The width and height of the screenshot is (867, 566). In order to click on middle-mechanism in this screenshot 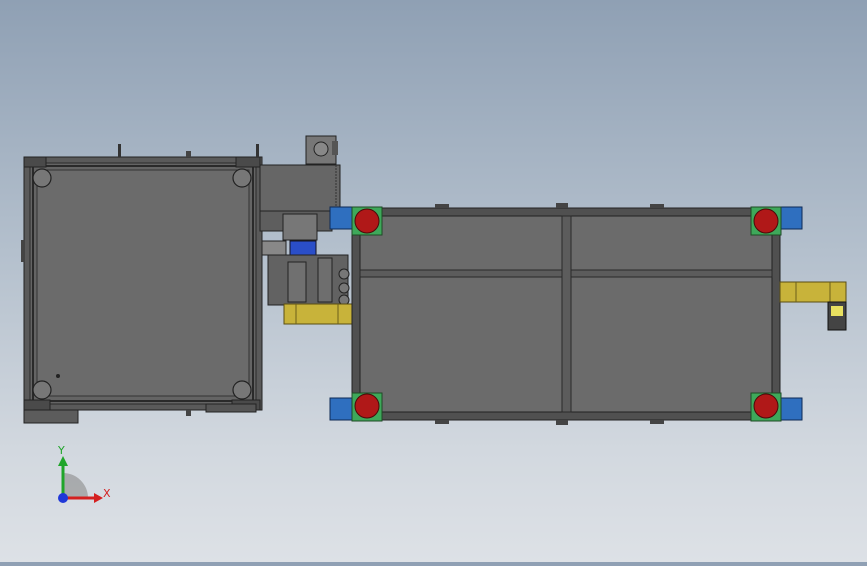, I will do `click(306, 230)`.